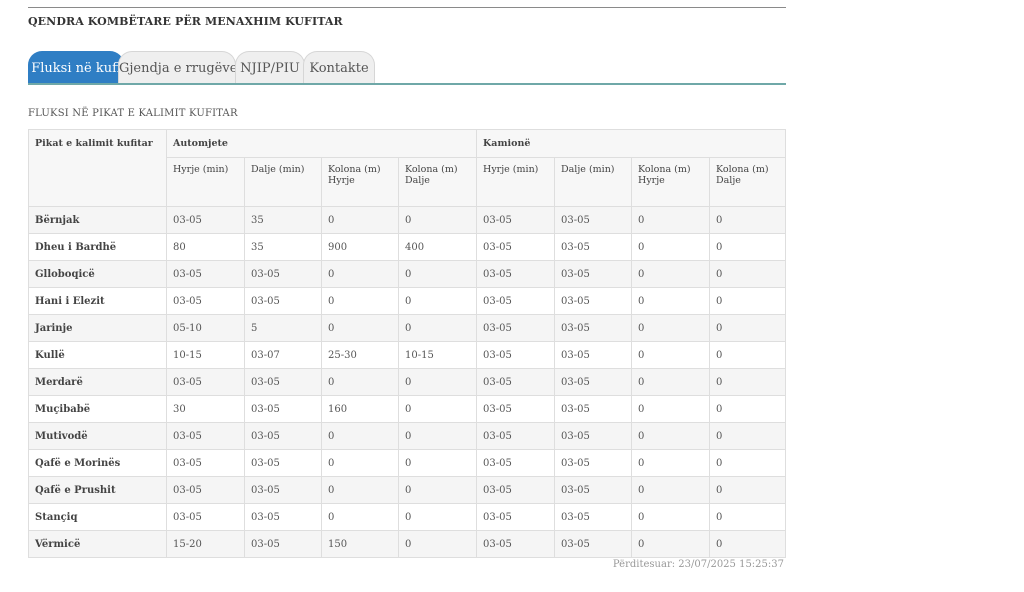 The width and height of the screenshot is (1024, 592). I want to click on table-cell: 160, so click(360, 409).